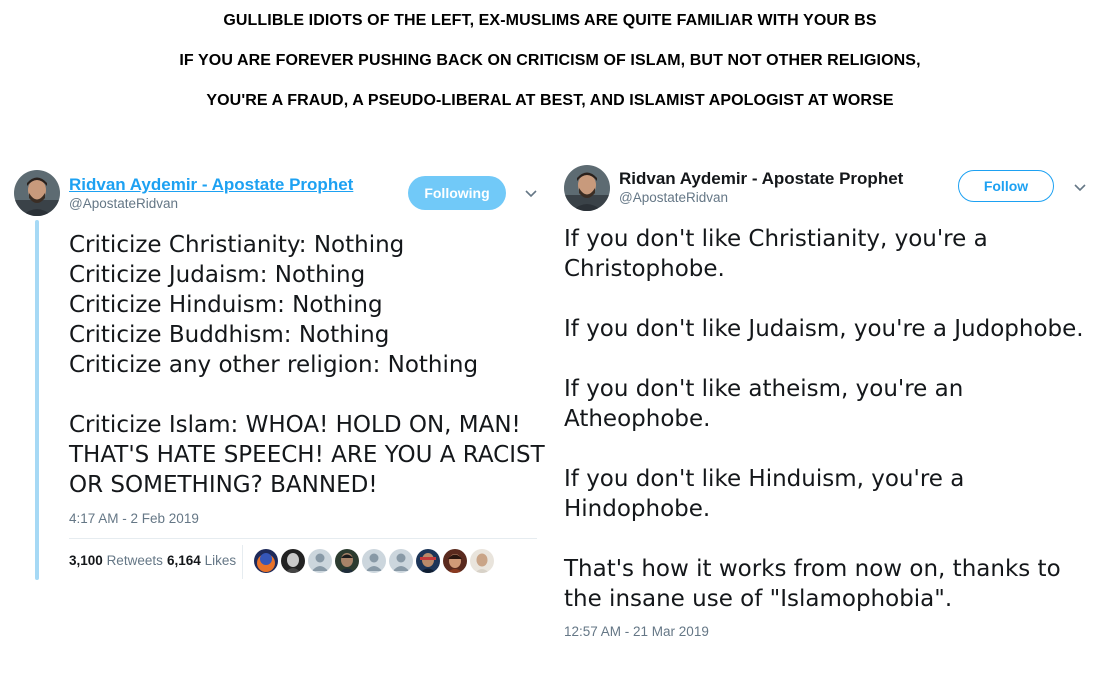 This screenshot has height=689, width=1100. Describe the element at coordinates (242, 562) in the screenshot. I see `stats-divider` at that location.